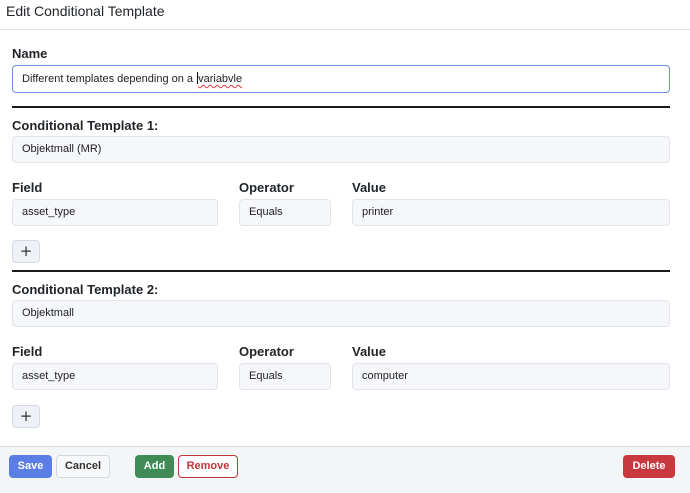  Describe the element at coordinates (27, 351) in the screenshot. I see `condition-2-field-label: Field` at that location.